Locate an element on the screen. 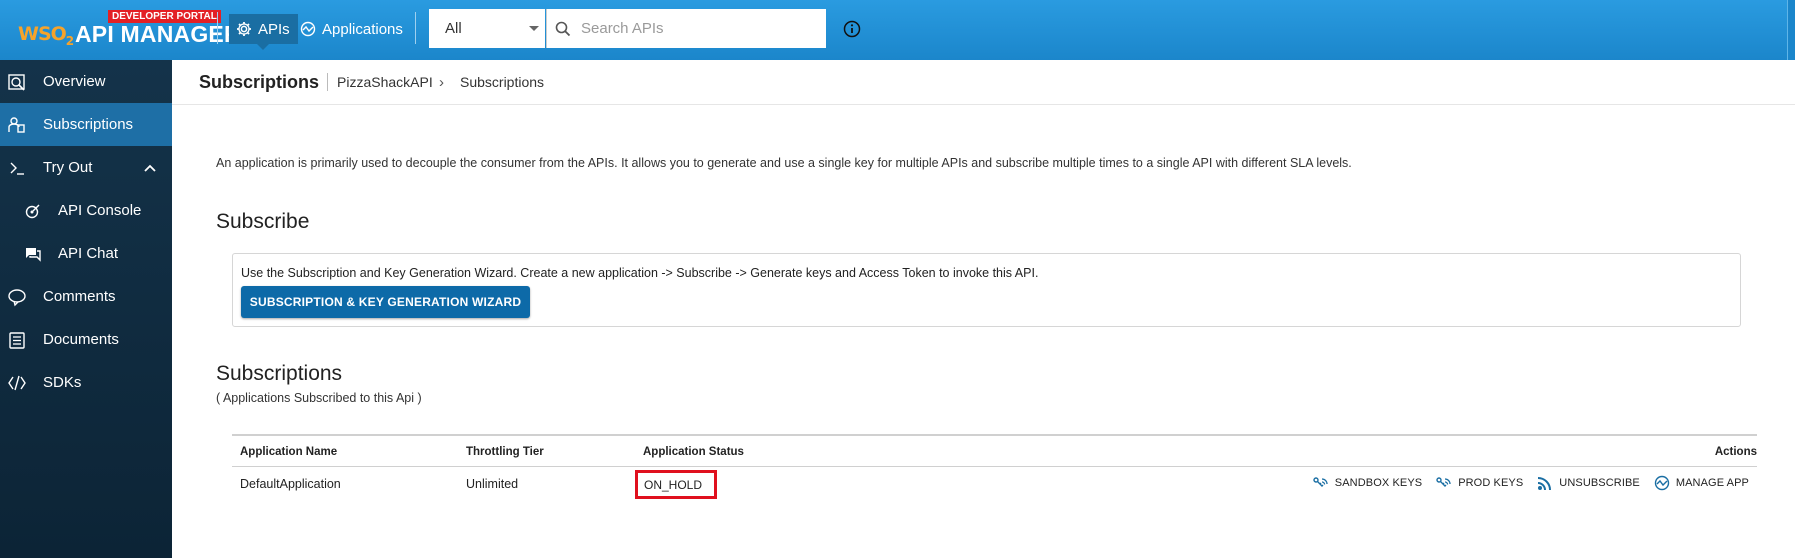 The width and height of the screenshot is (1795, 558). chevron-up-icon is located at coordinates (150, 168).